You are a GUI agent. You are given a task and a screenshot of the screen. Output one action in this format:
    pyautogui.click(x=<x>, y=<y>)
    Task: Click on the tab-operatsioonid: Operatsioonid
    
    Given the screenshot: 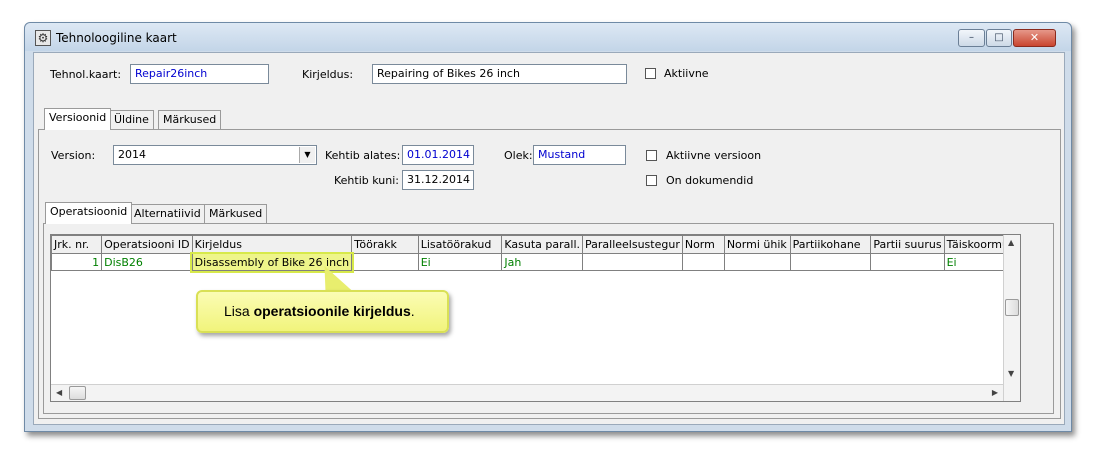 What is the action you would take?
    pyautogui.click(x=89, y=213)
    